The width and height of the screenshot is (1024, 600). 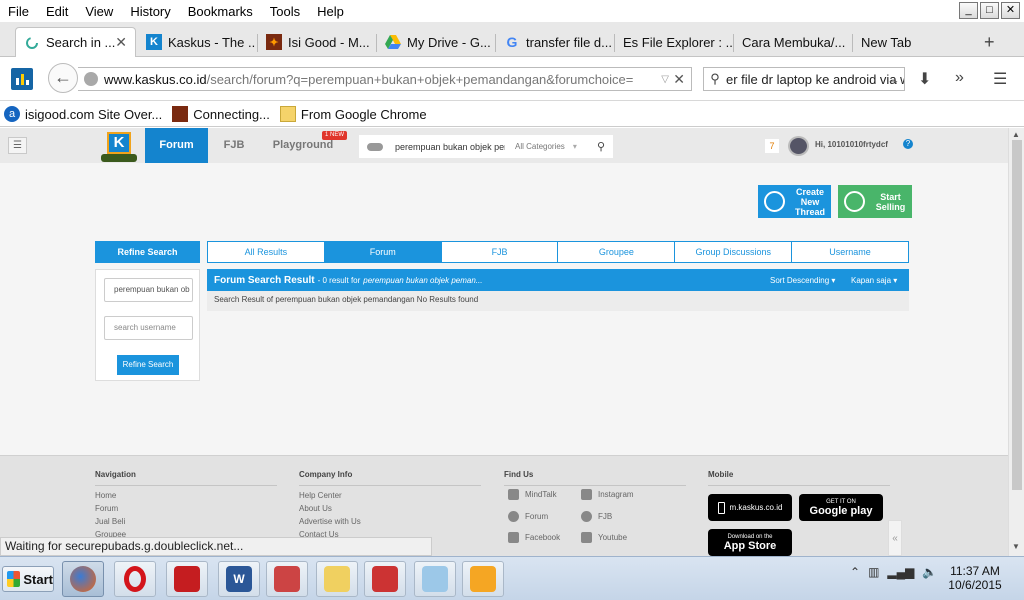 I want to click on dropdown-icon: ▽, so click(x=665, y=79).